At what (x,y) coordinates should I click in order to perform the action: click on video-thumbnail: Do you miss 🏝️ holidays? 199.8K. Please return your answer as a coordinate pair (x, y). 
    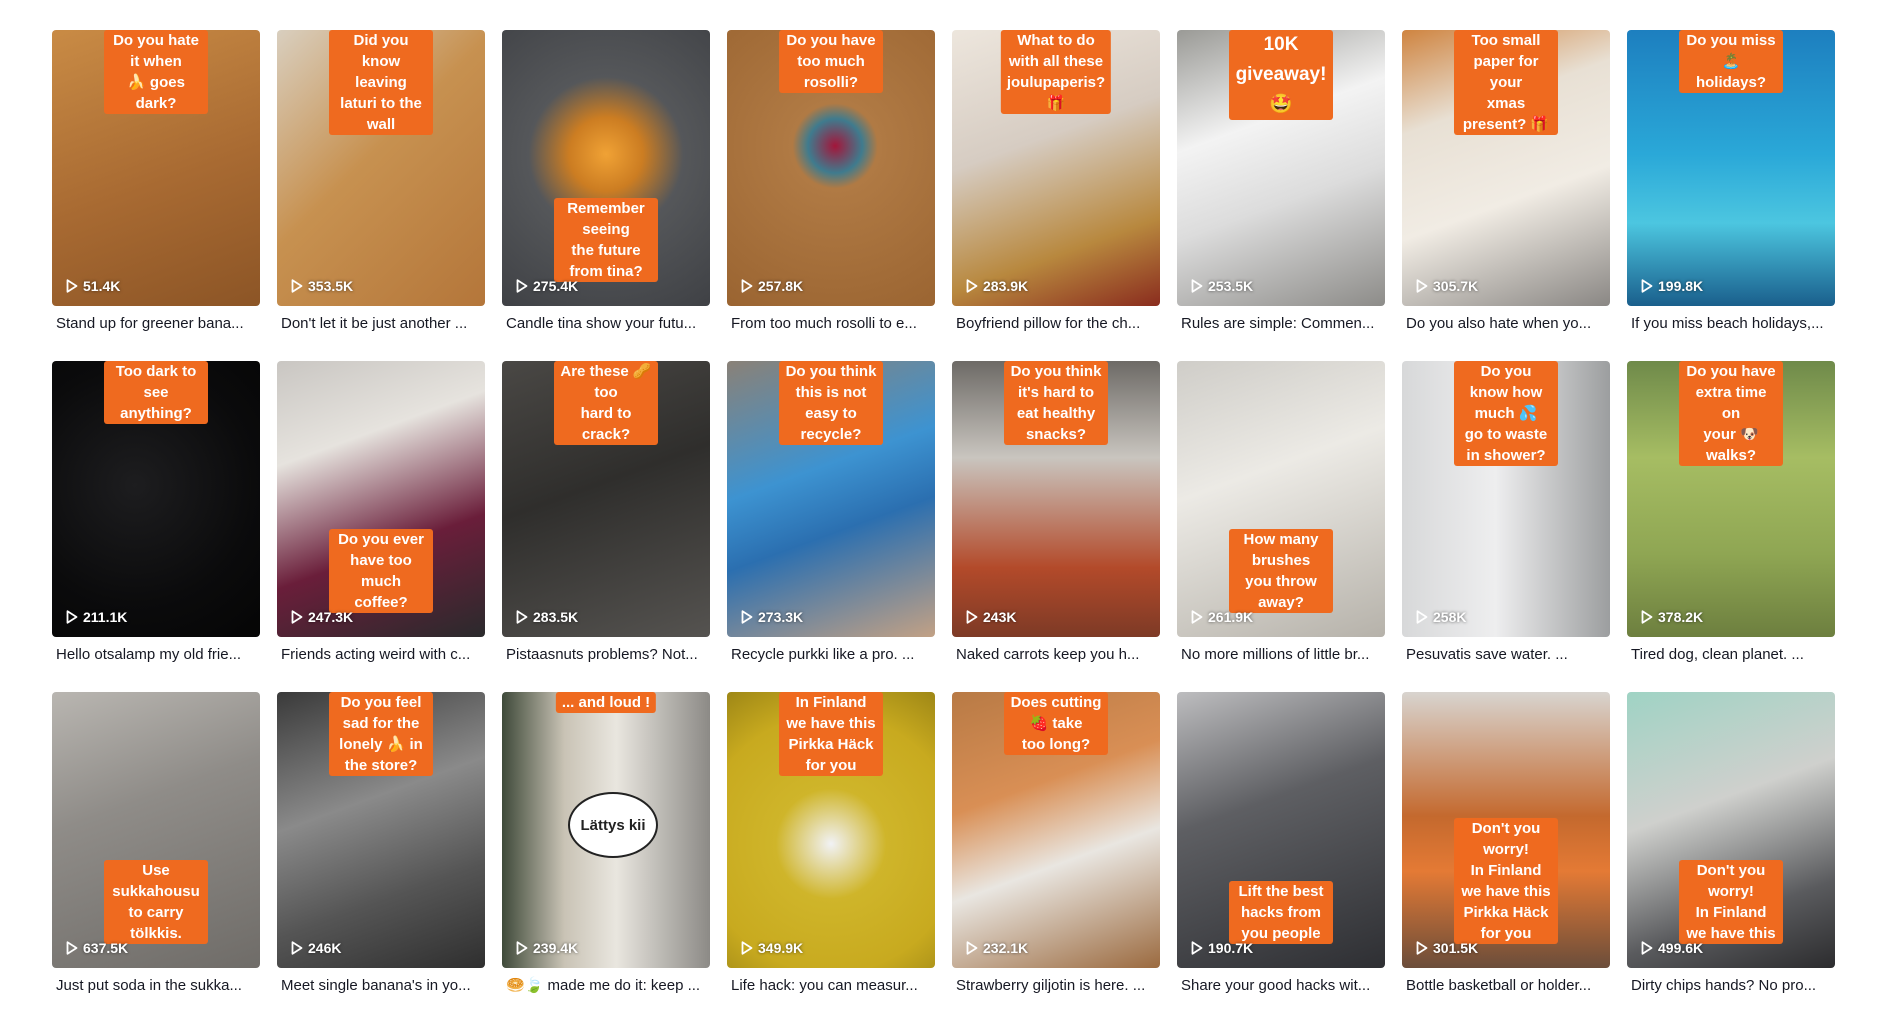
    Looking at the image, I should click on (1731, 168).